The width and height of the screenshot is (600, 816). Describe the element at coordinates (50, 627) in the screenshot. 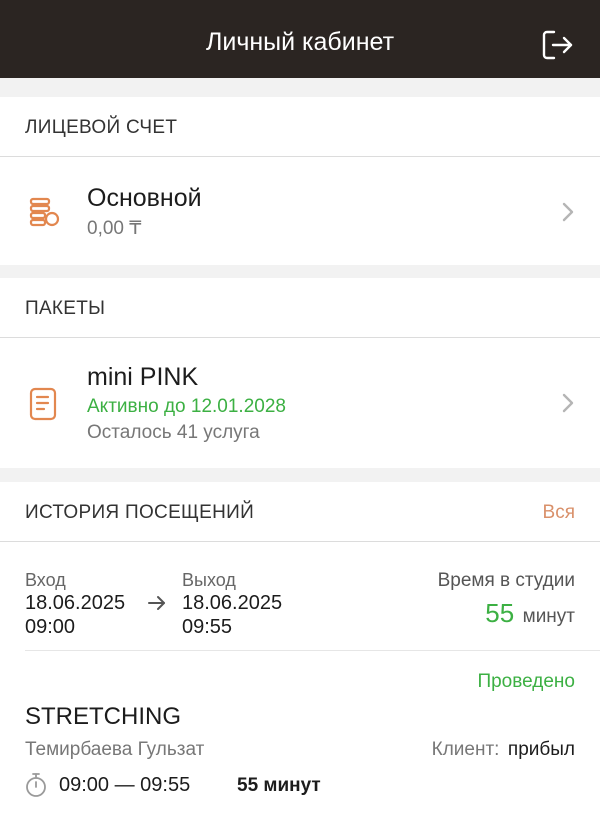

I see `entry-time: 09:00` at that location.